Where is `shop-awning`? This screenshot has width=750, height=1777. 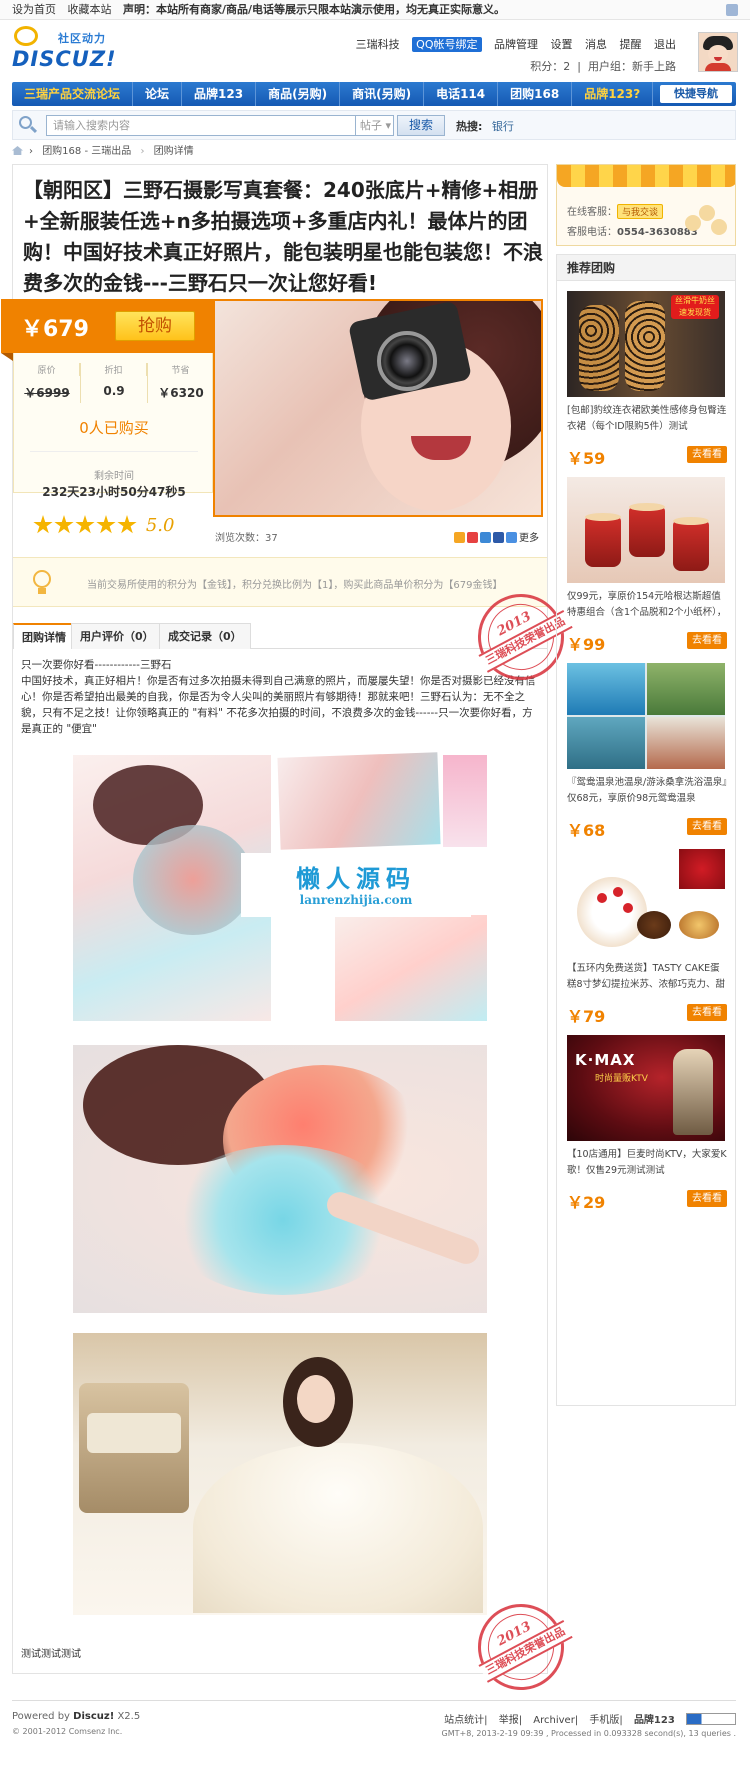 shop-awning is located at coordinates (646, 176).